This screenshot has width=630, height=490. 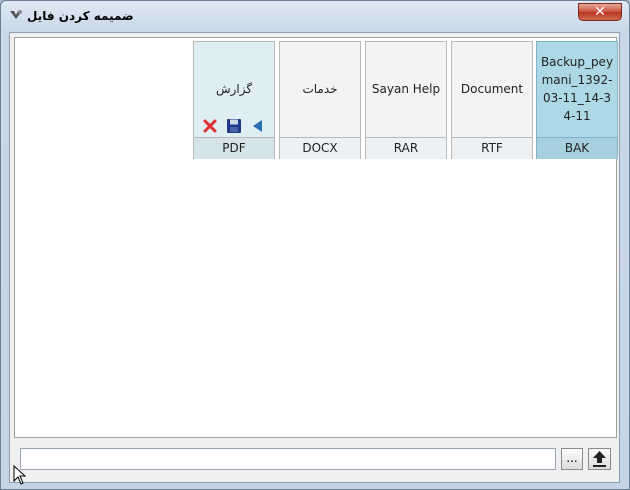 I want to click on upload-arrow-icon, so click(x=599, y=459).